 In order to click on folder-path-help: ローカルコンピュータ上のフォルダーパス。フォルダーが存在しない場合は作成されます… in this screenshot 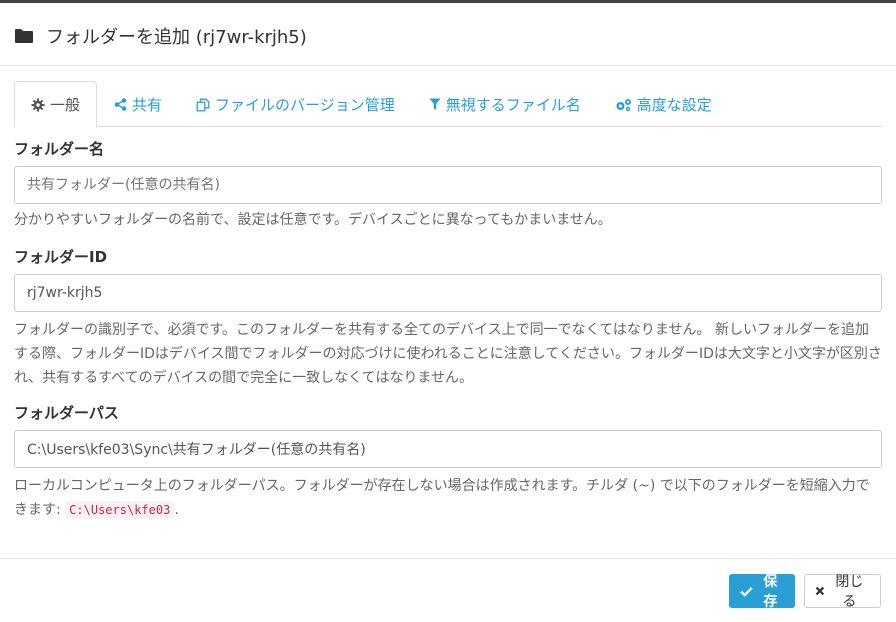, I will do `click(448, 498)`.